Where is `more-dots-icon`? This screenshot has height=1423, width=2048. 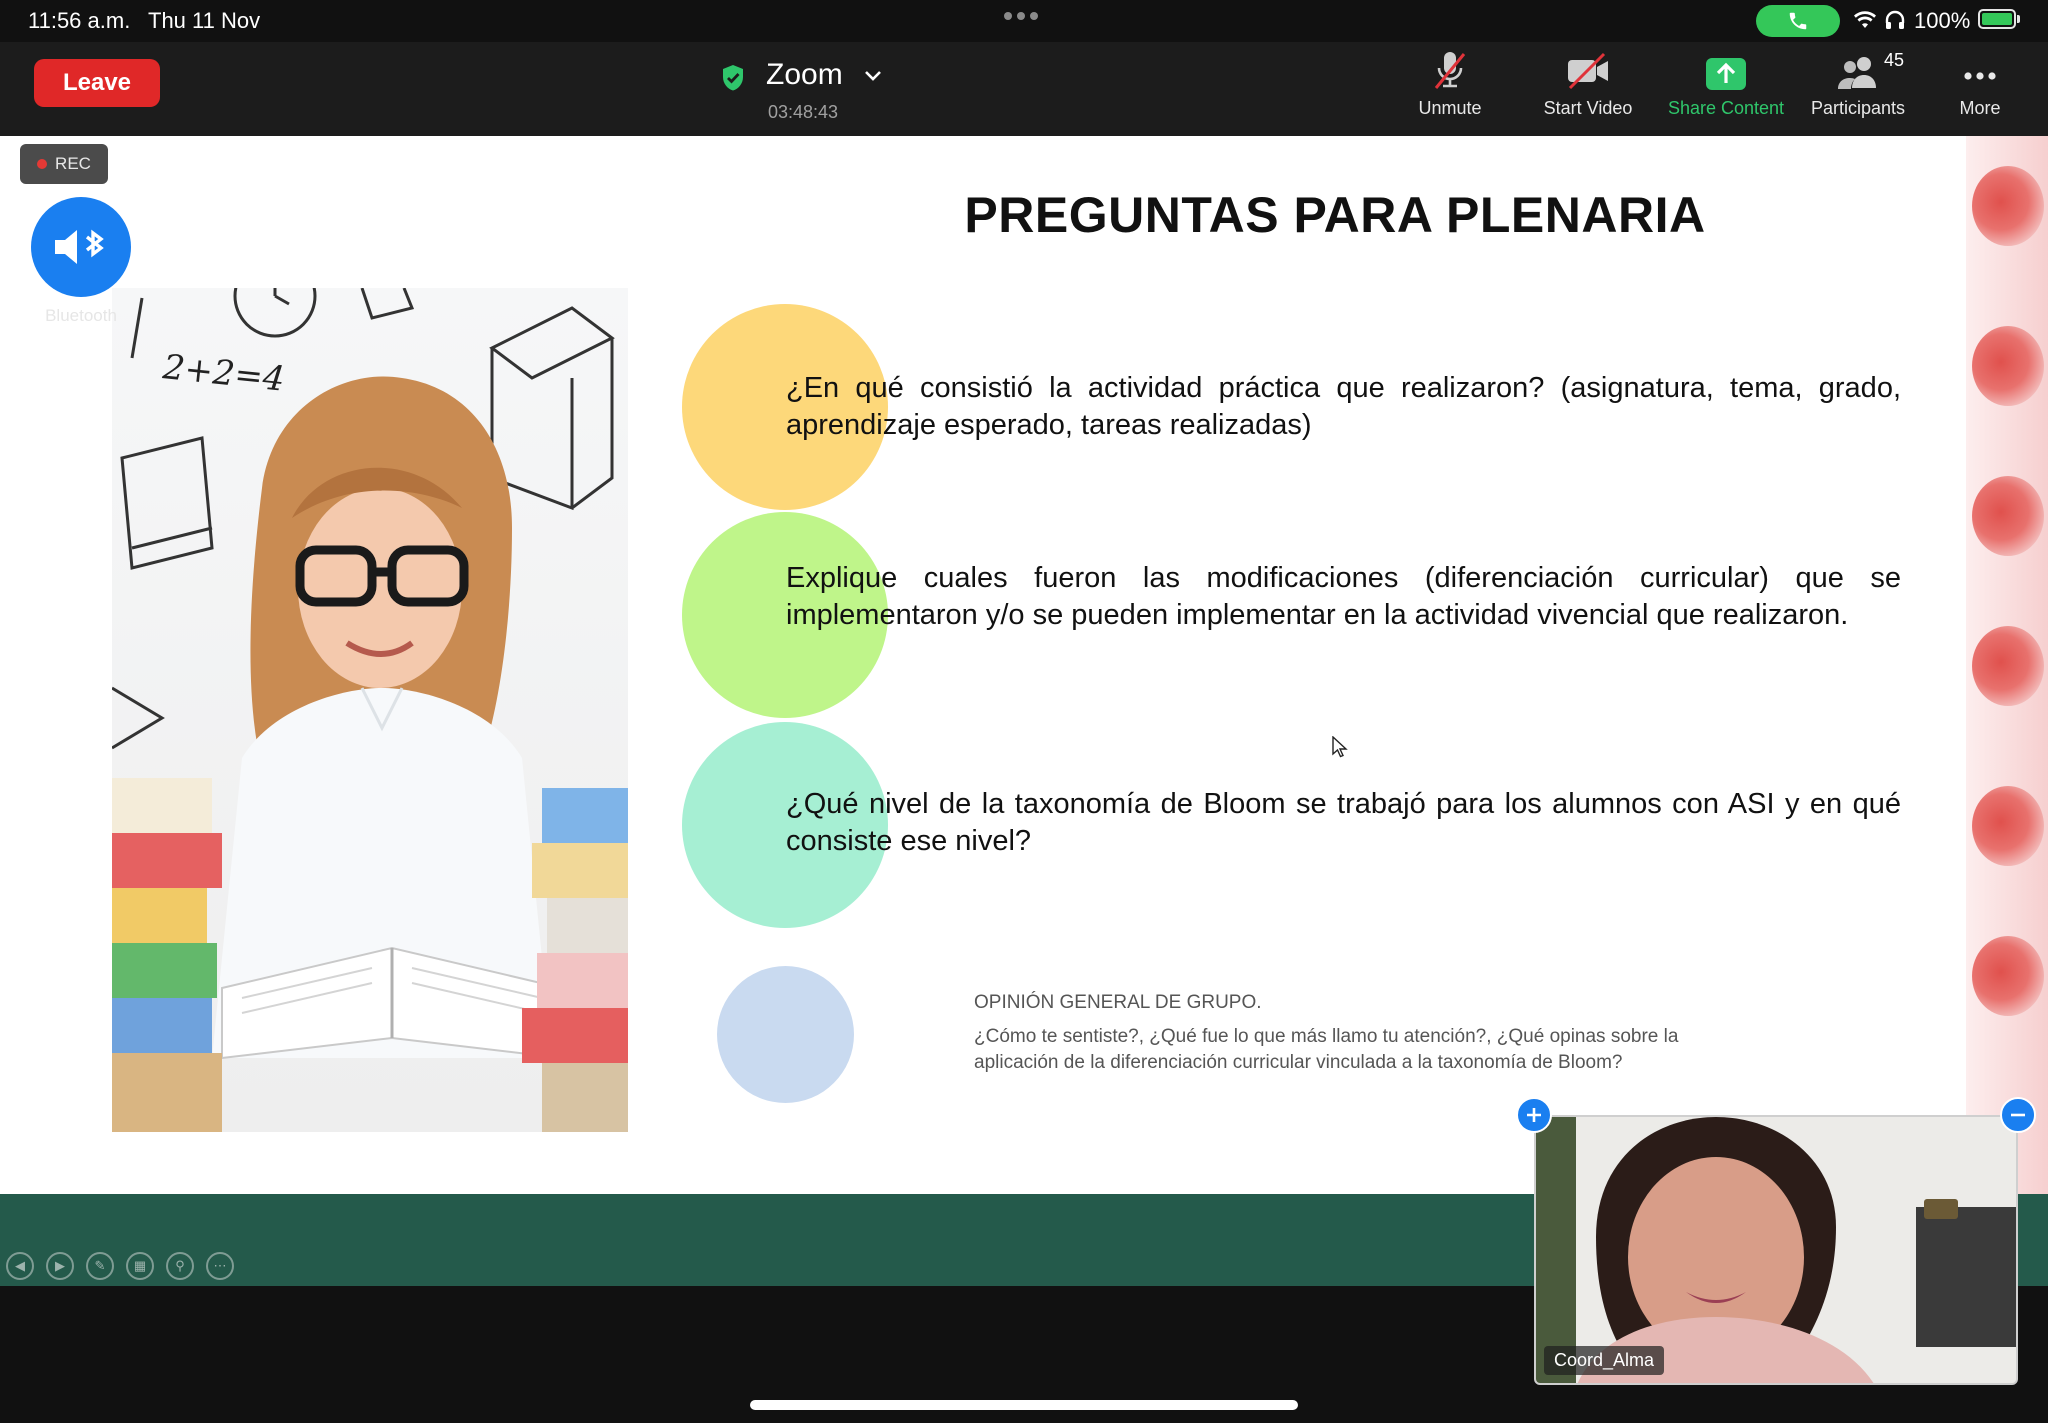
more-dots-icon is located at coordinates (1980, 76).